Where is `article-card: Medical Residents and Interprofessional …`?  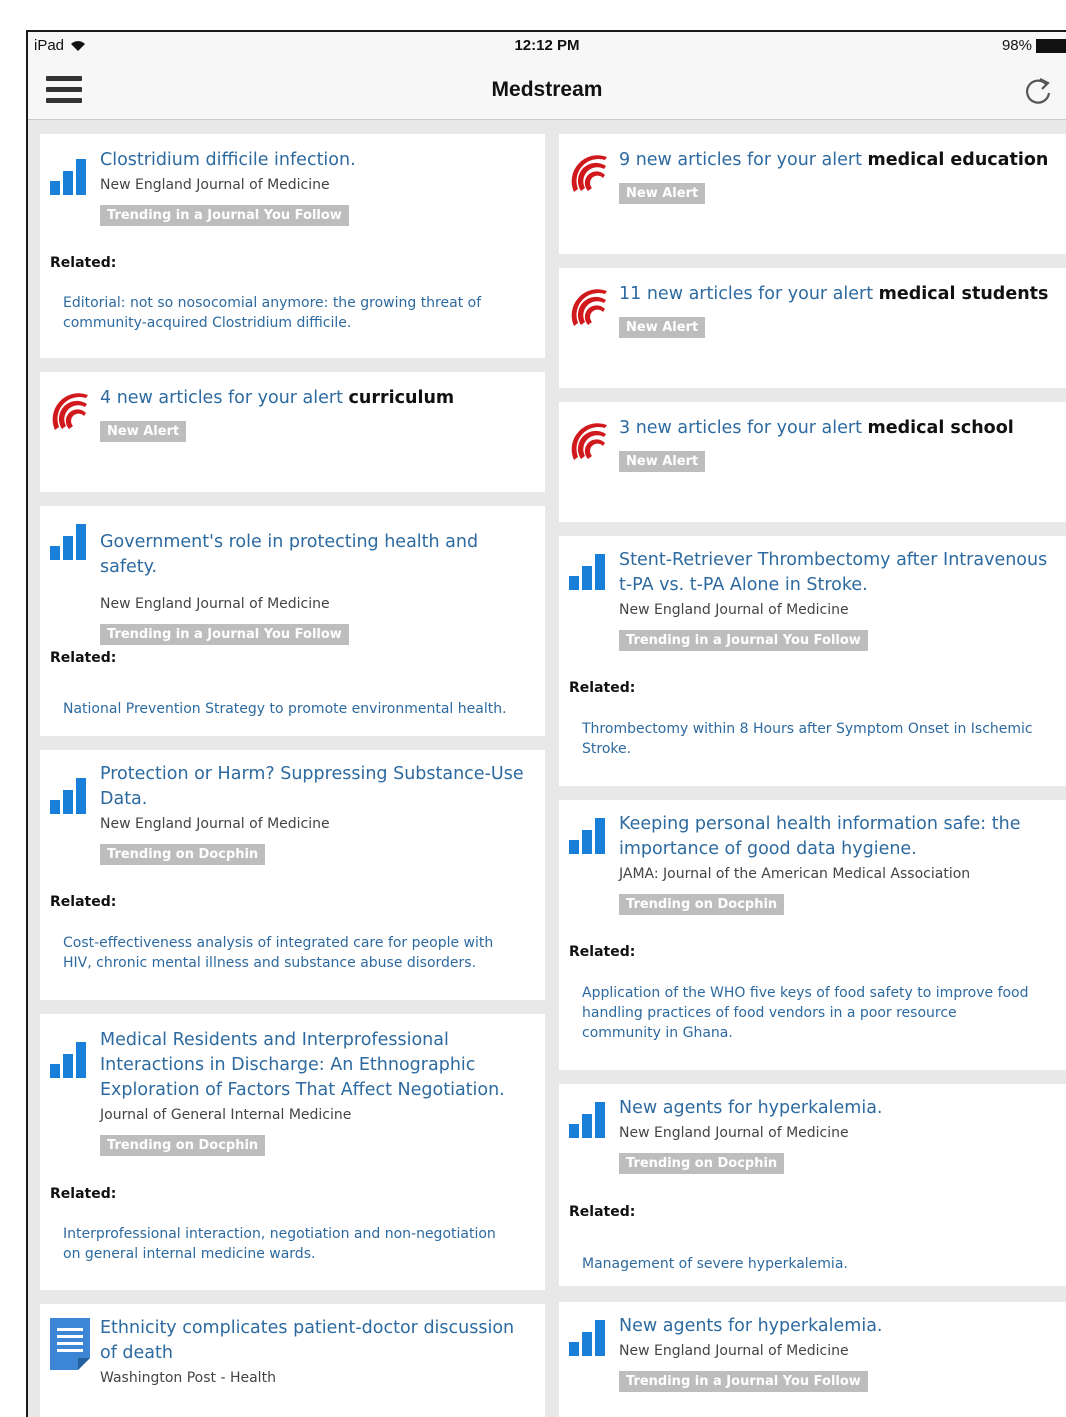 article-card: Medical Residents and Interprofessional … is located at coordinates (292, 1152).